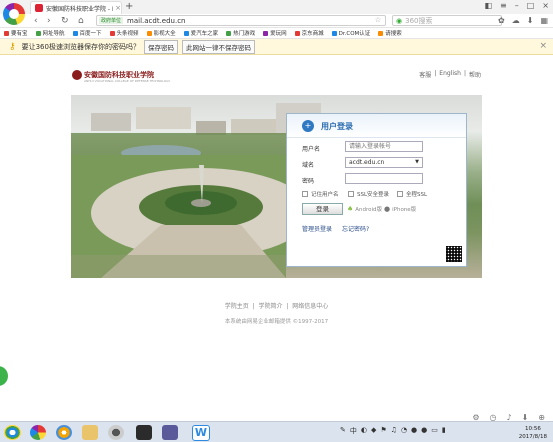 The height and width of the screenshot is (442, 553). Describe the element at coordinates (544, 20) in the screenshot. I see `extensions-icon: ▦` at that location.